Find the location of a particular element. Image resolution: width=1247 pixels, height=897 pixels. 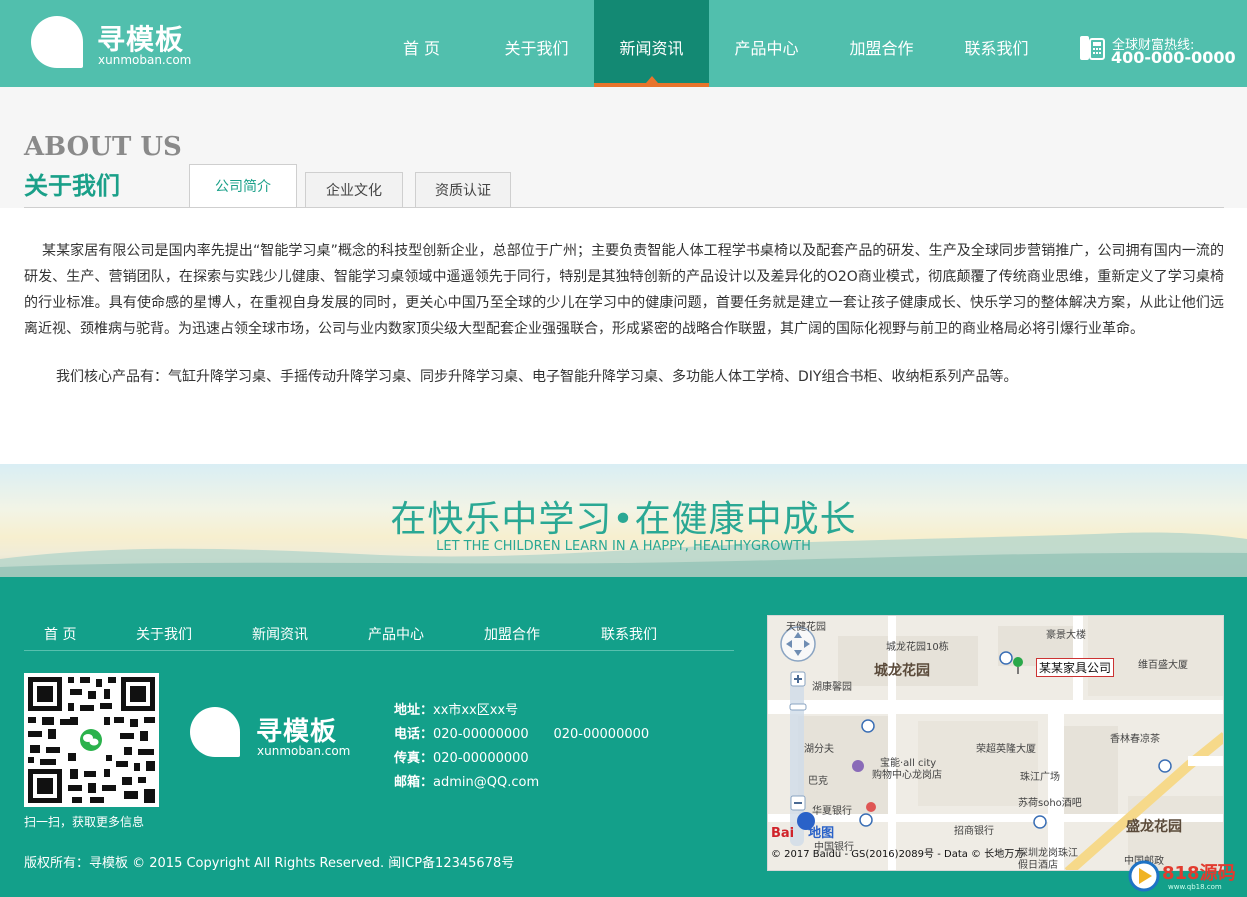

tab-certification: 资质认证 is located at coordinates (463, 190).